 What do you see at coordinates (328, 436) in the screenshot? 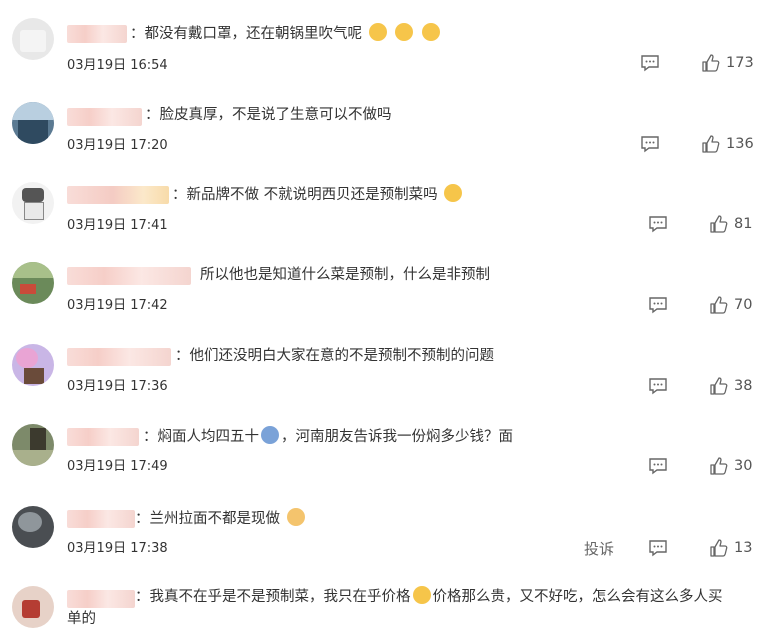
I see `comment-text: ：焖面人均四五十 ，河南朋友告诉我一份焖多少钱？面` at bounding box center [328, 436].